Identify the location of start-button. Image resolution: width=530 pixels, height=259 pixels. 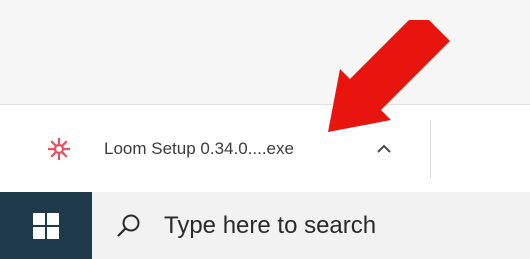
(46, 225).